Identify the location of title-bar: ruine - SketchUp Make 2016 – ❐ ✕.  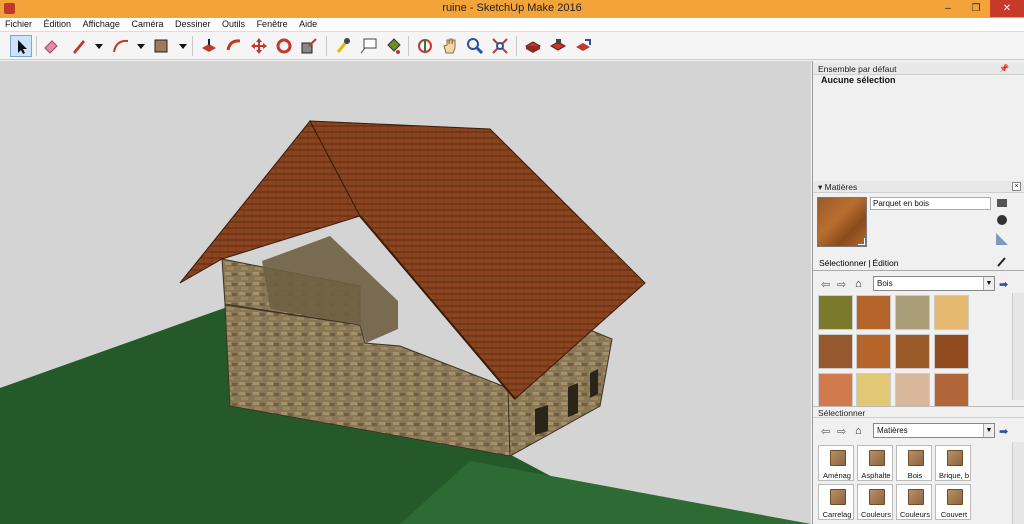
(512, 9).